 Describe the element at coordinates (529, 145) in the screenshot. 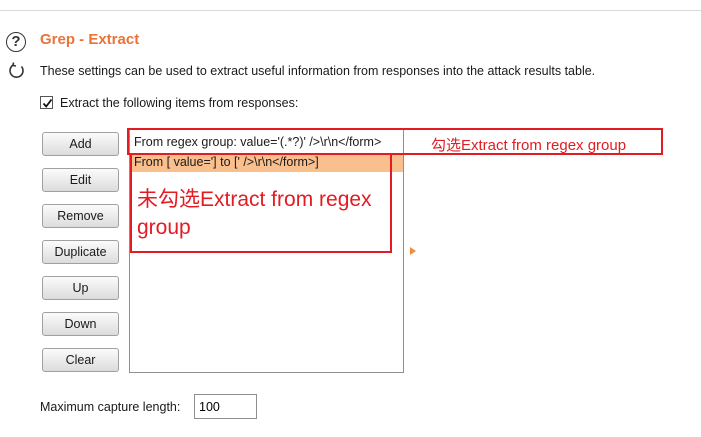

I see `annotation-checked-note: 勾选Extract from regex group` at that location.